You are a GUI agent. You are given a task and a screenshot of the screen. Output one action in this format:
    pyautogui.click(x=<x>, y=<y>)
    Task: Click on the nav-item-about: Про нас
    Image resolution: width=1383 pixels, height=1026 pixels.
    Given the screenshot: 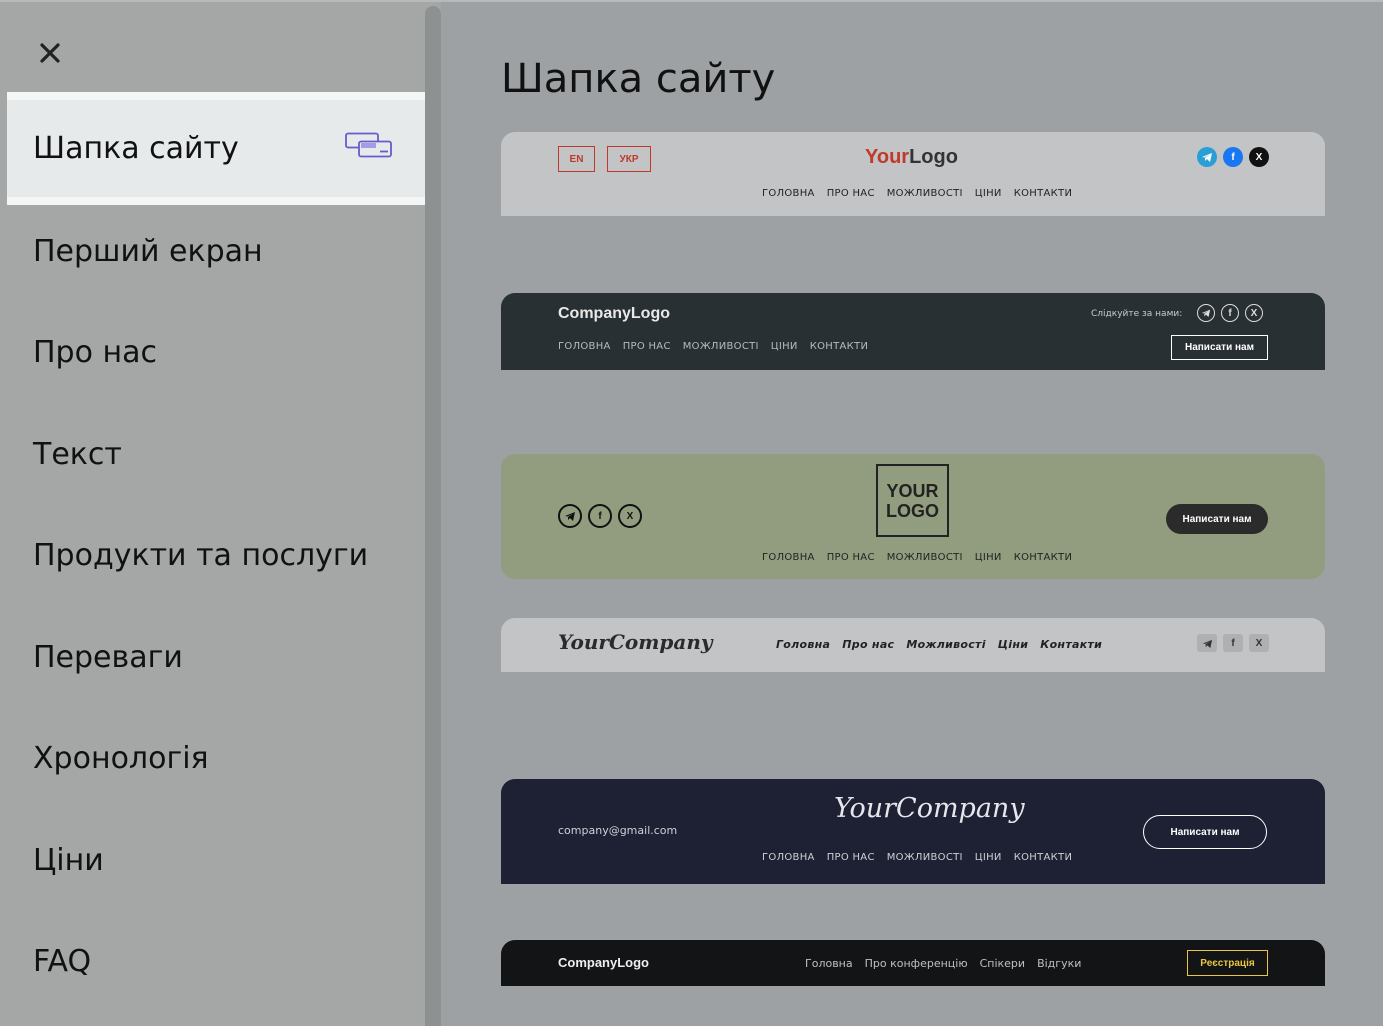 What is the action you would take?
    pyautogui.click(x=868, y=644)
    